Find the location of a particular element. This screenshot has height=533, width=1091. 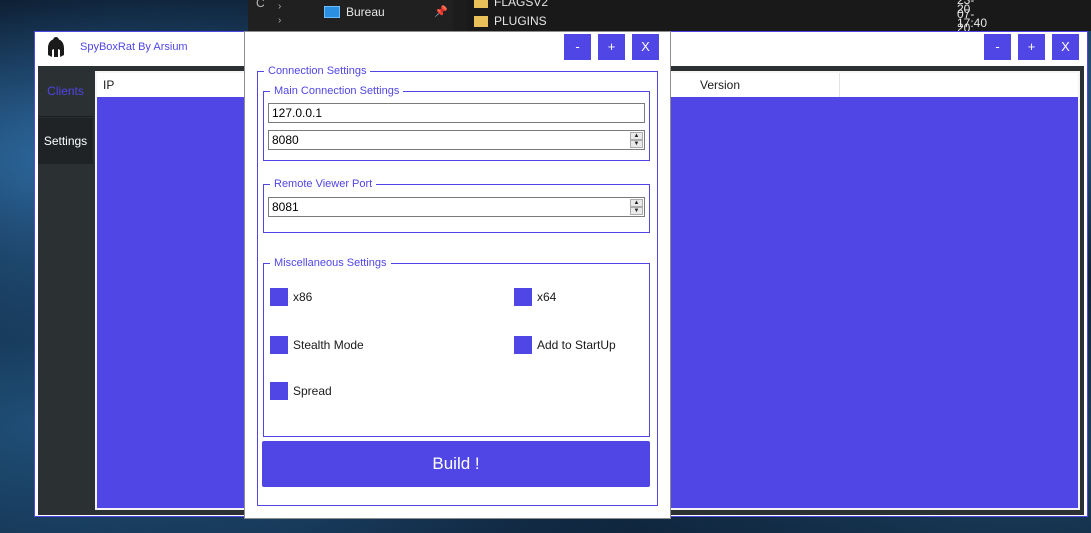

remote-port-stepper: ▲ ▼ is located at coordinates (456, 207).